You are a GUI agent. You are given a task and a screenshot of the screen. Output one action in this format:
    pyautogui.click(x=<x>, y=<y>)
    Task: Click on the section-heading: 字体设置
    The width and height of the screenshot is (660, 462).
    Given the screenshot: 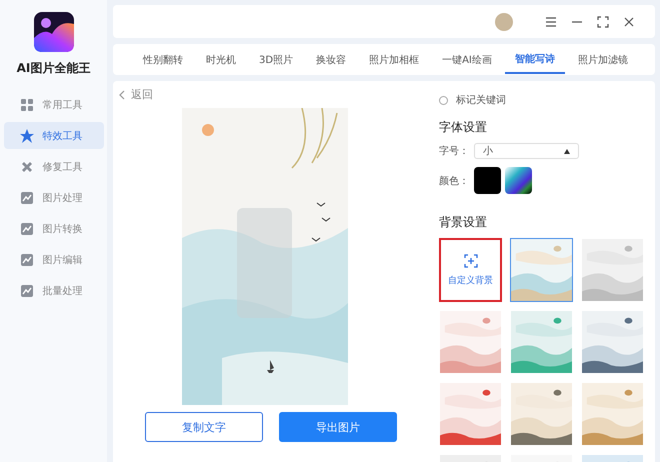 What is the action you would take?
    pyautogui.click(x=463, y=127)
    